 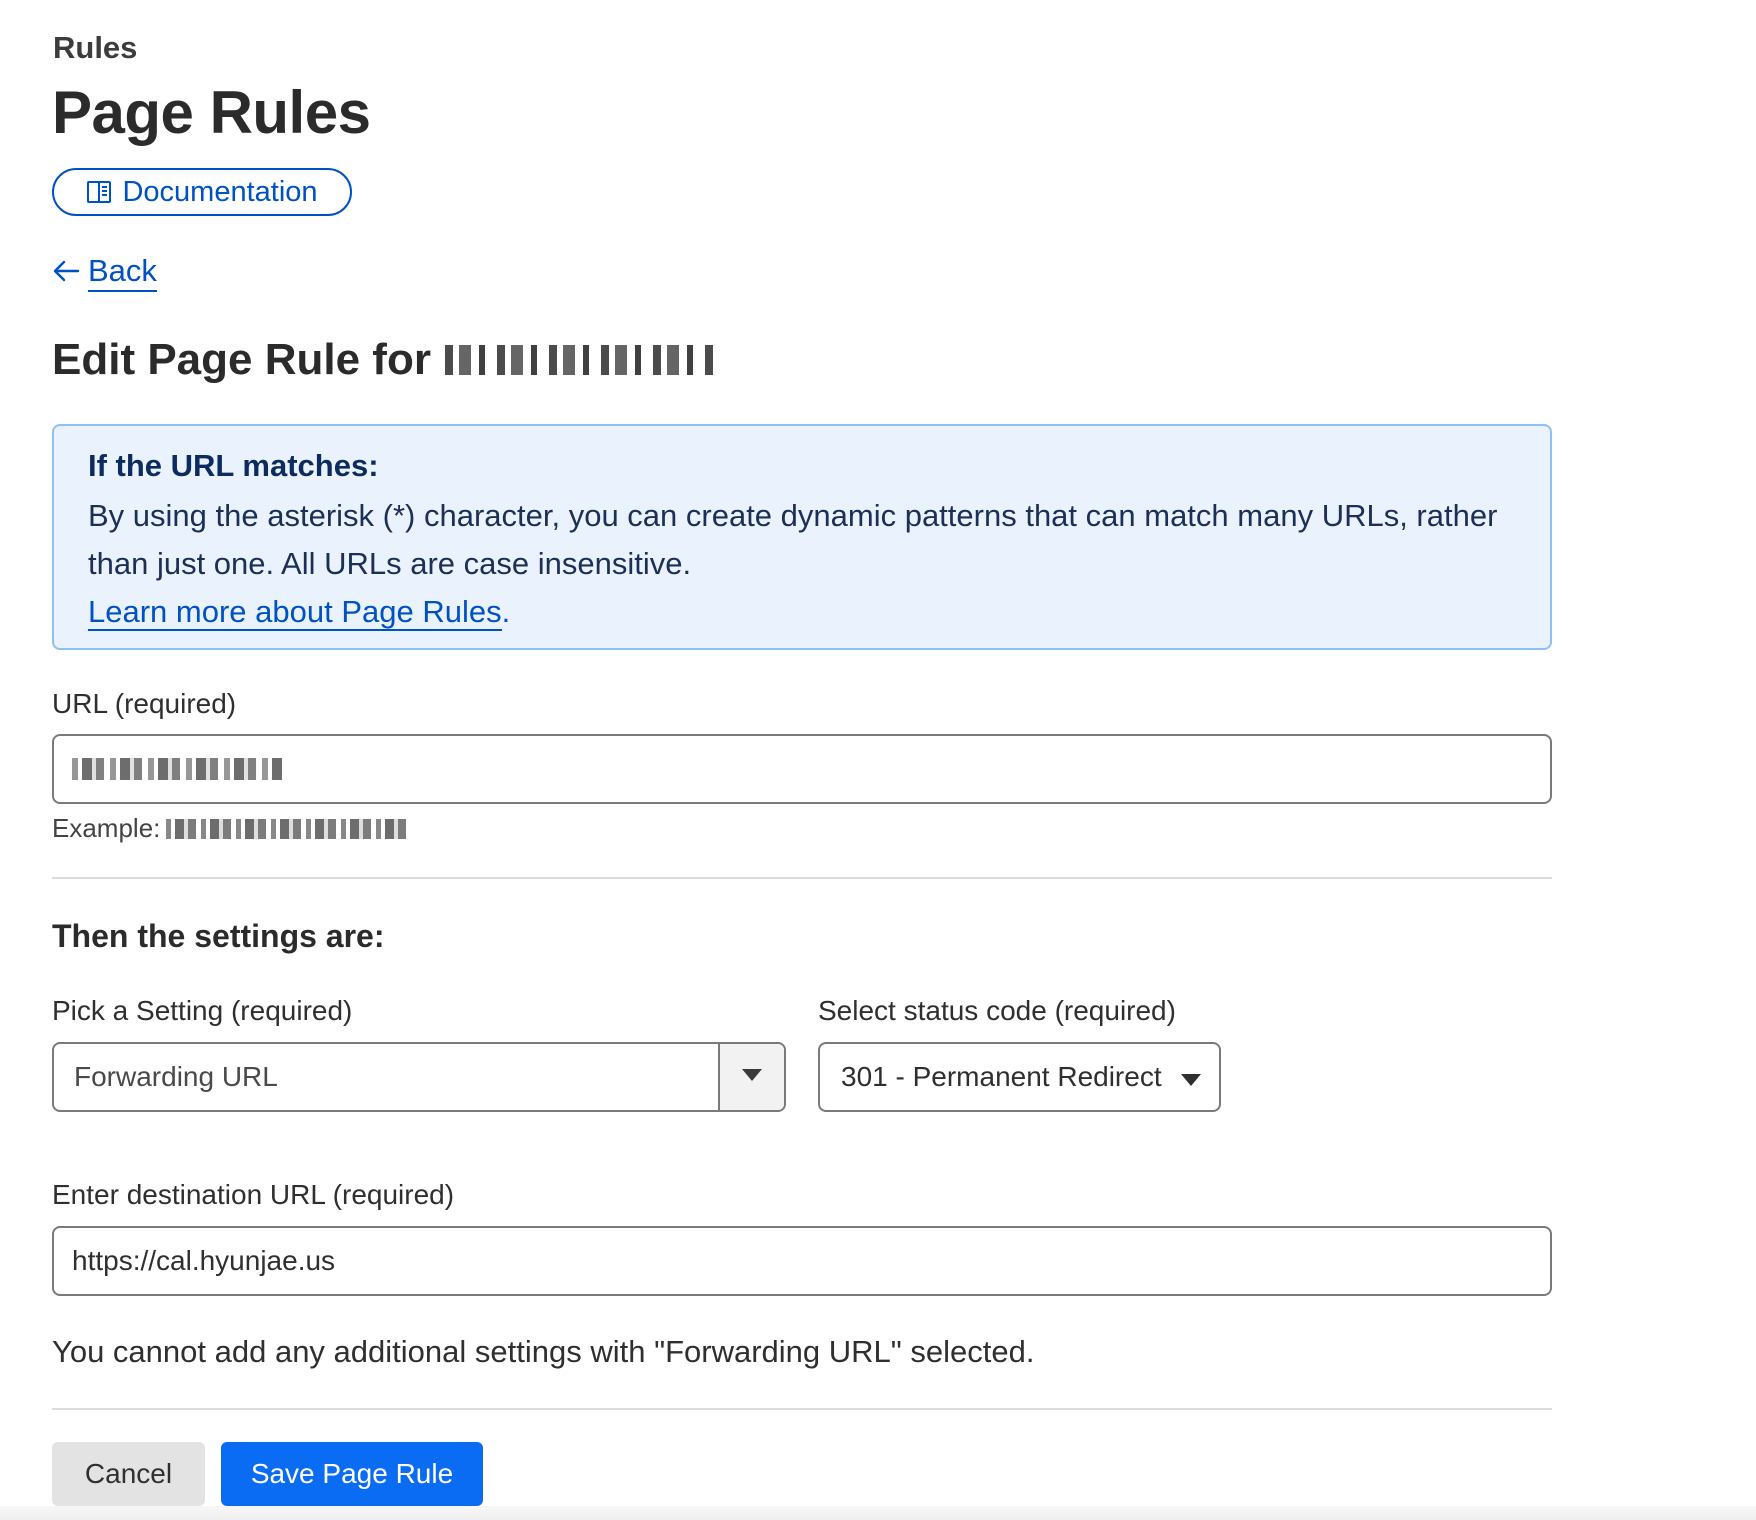 I want to click on status-code-value: 301 - Permanent Redirect, so click(x=1001, y=1076).